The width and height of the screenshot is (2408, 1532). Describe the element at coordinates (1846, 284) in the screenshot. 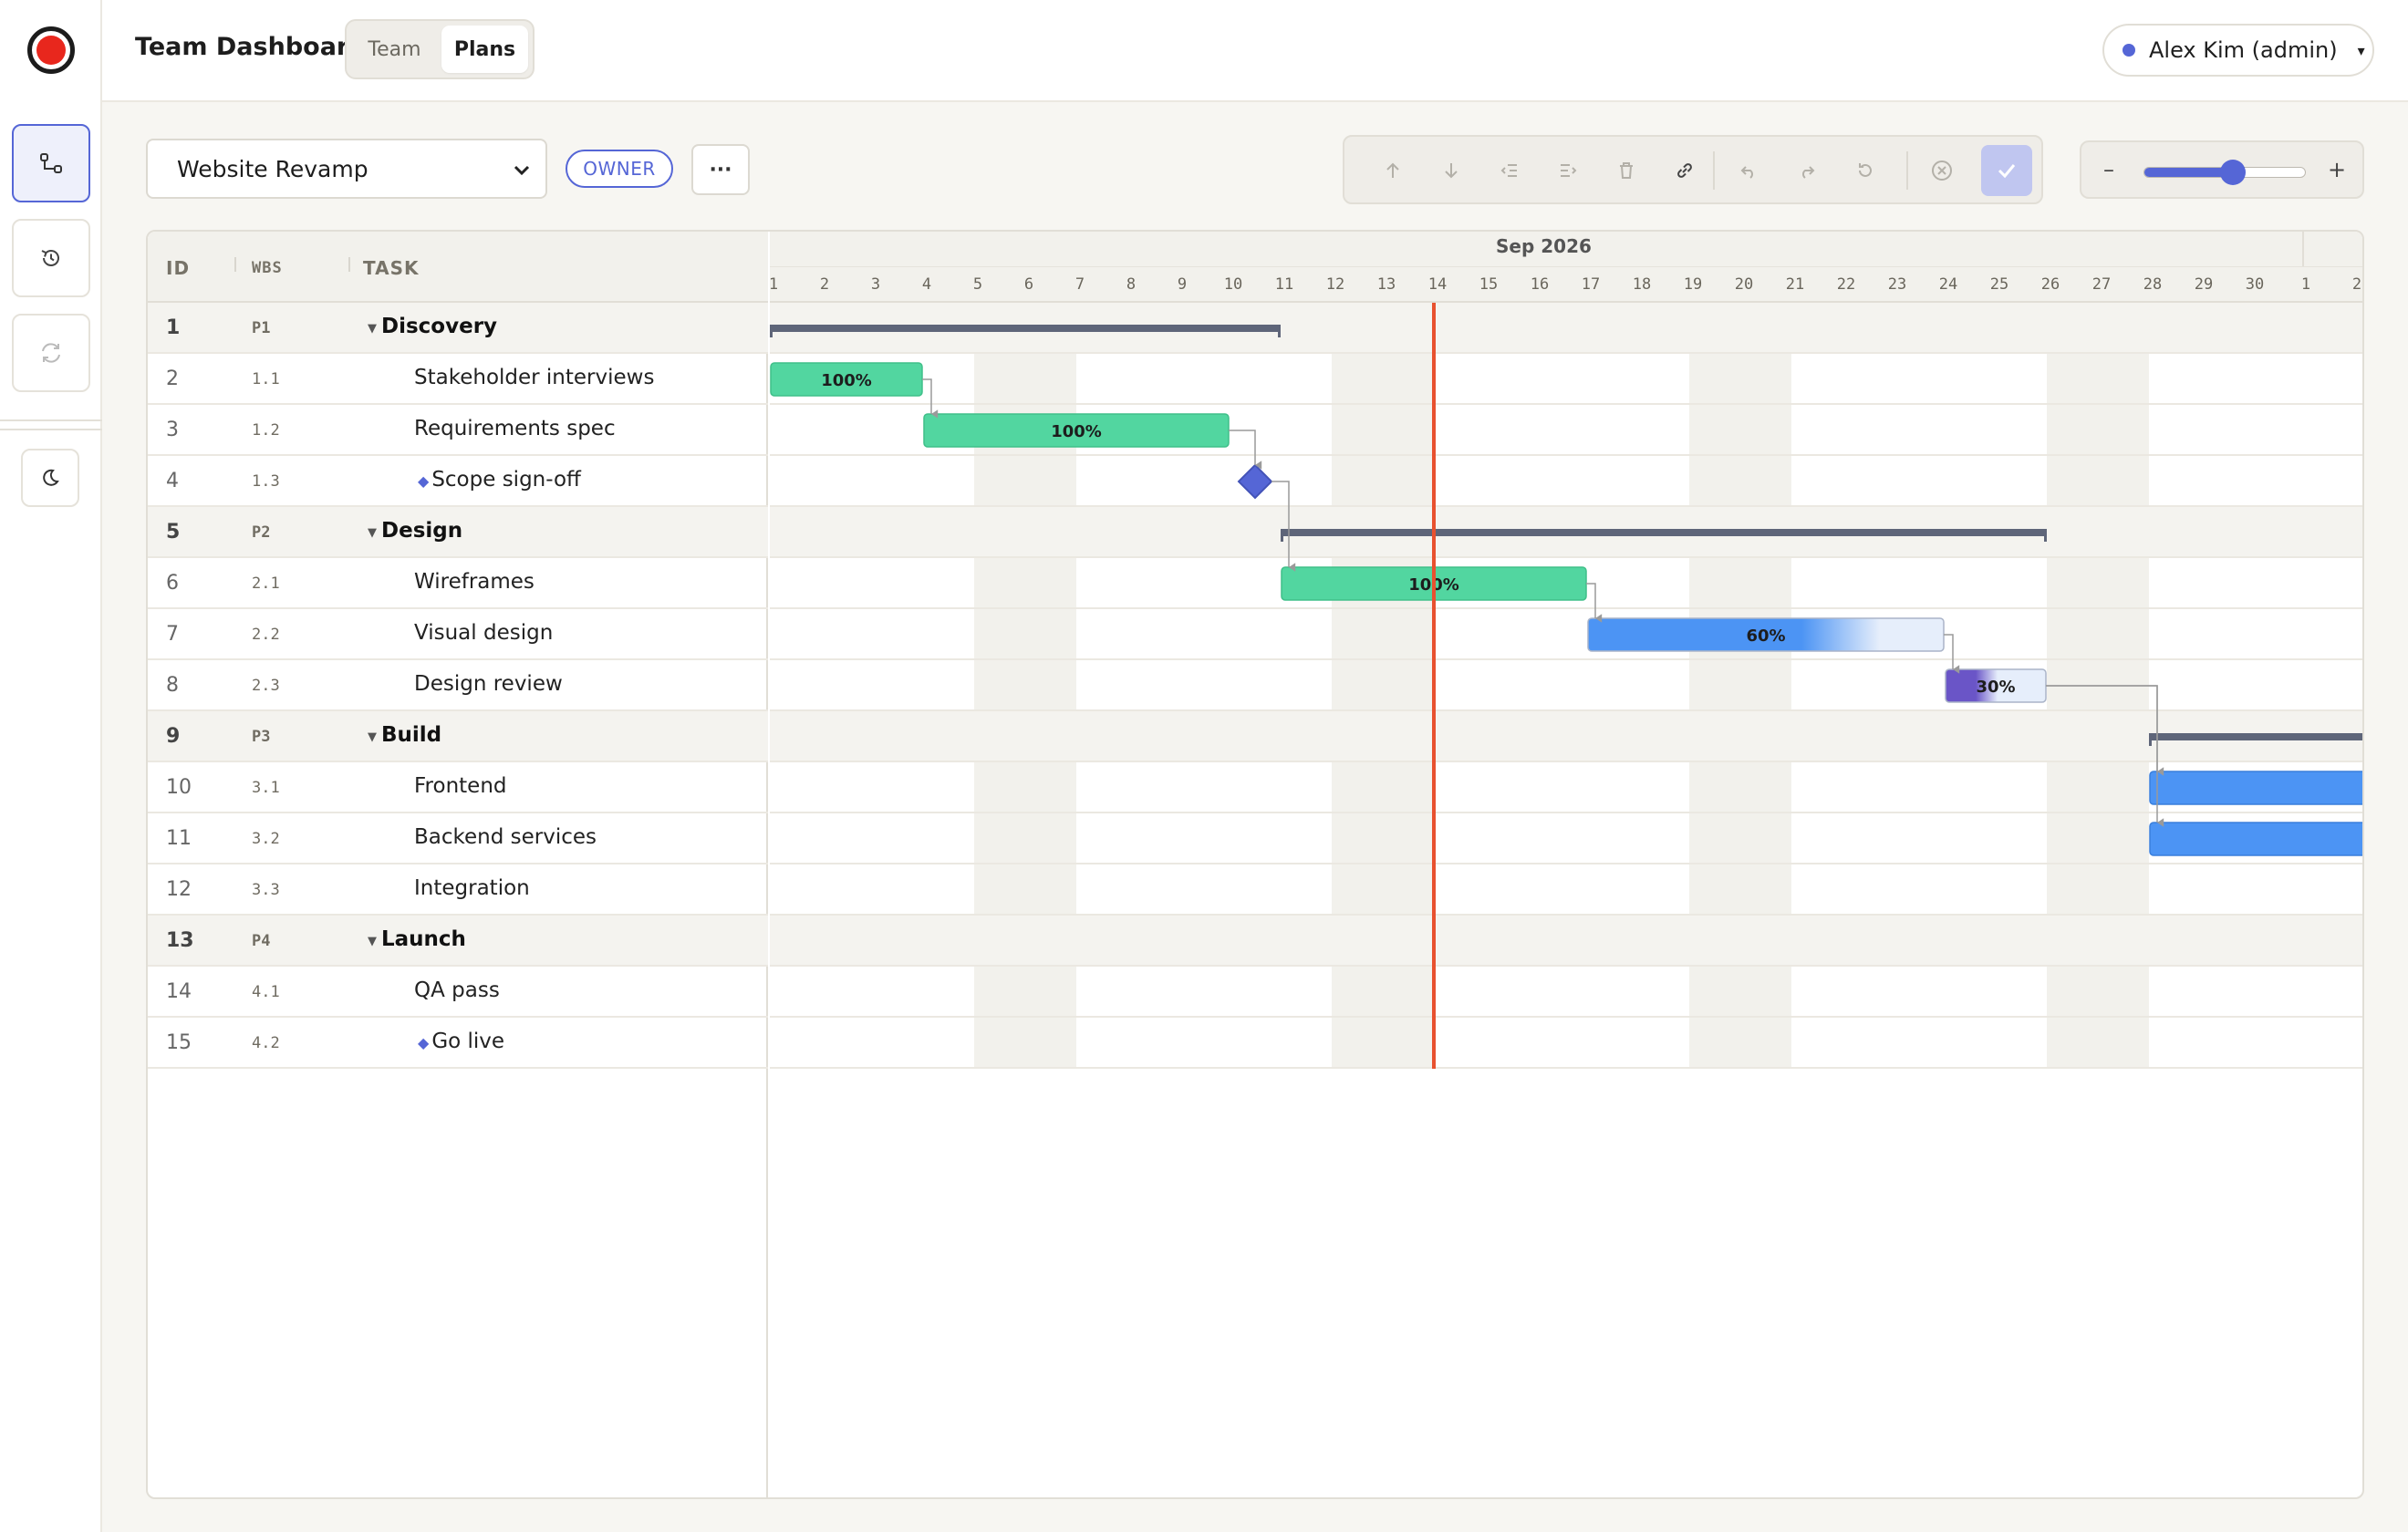

I see `day-label: 22` at that location.